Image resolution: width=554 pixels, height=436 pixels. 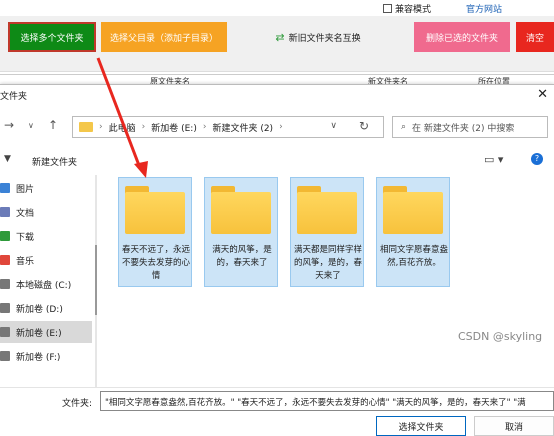 I want to click on address-bar: › 此电脑 › 新加卷 (E:) › 新建文件夹 (2) › ∨ ↻, so click(x=228, y=127).